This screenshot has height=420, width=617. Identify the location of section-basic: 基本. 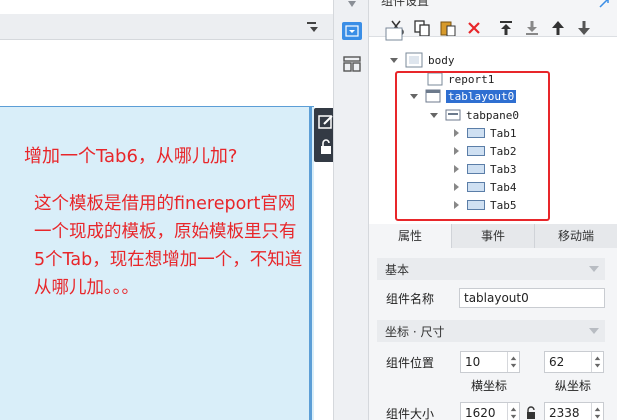
(491, 269).